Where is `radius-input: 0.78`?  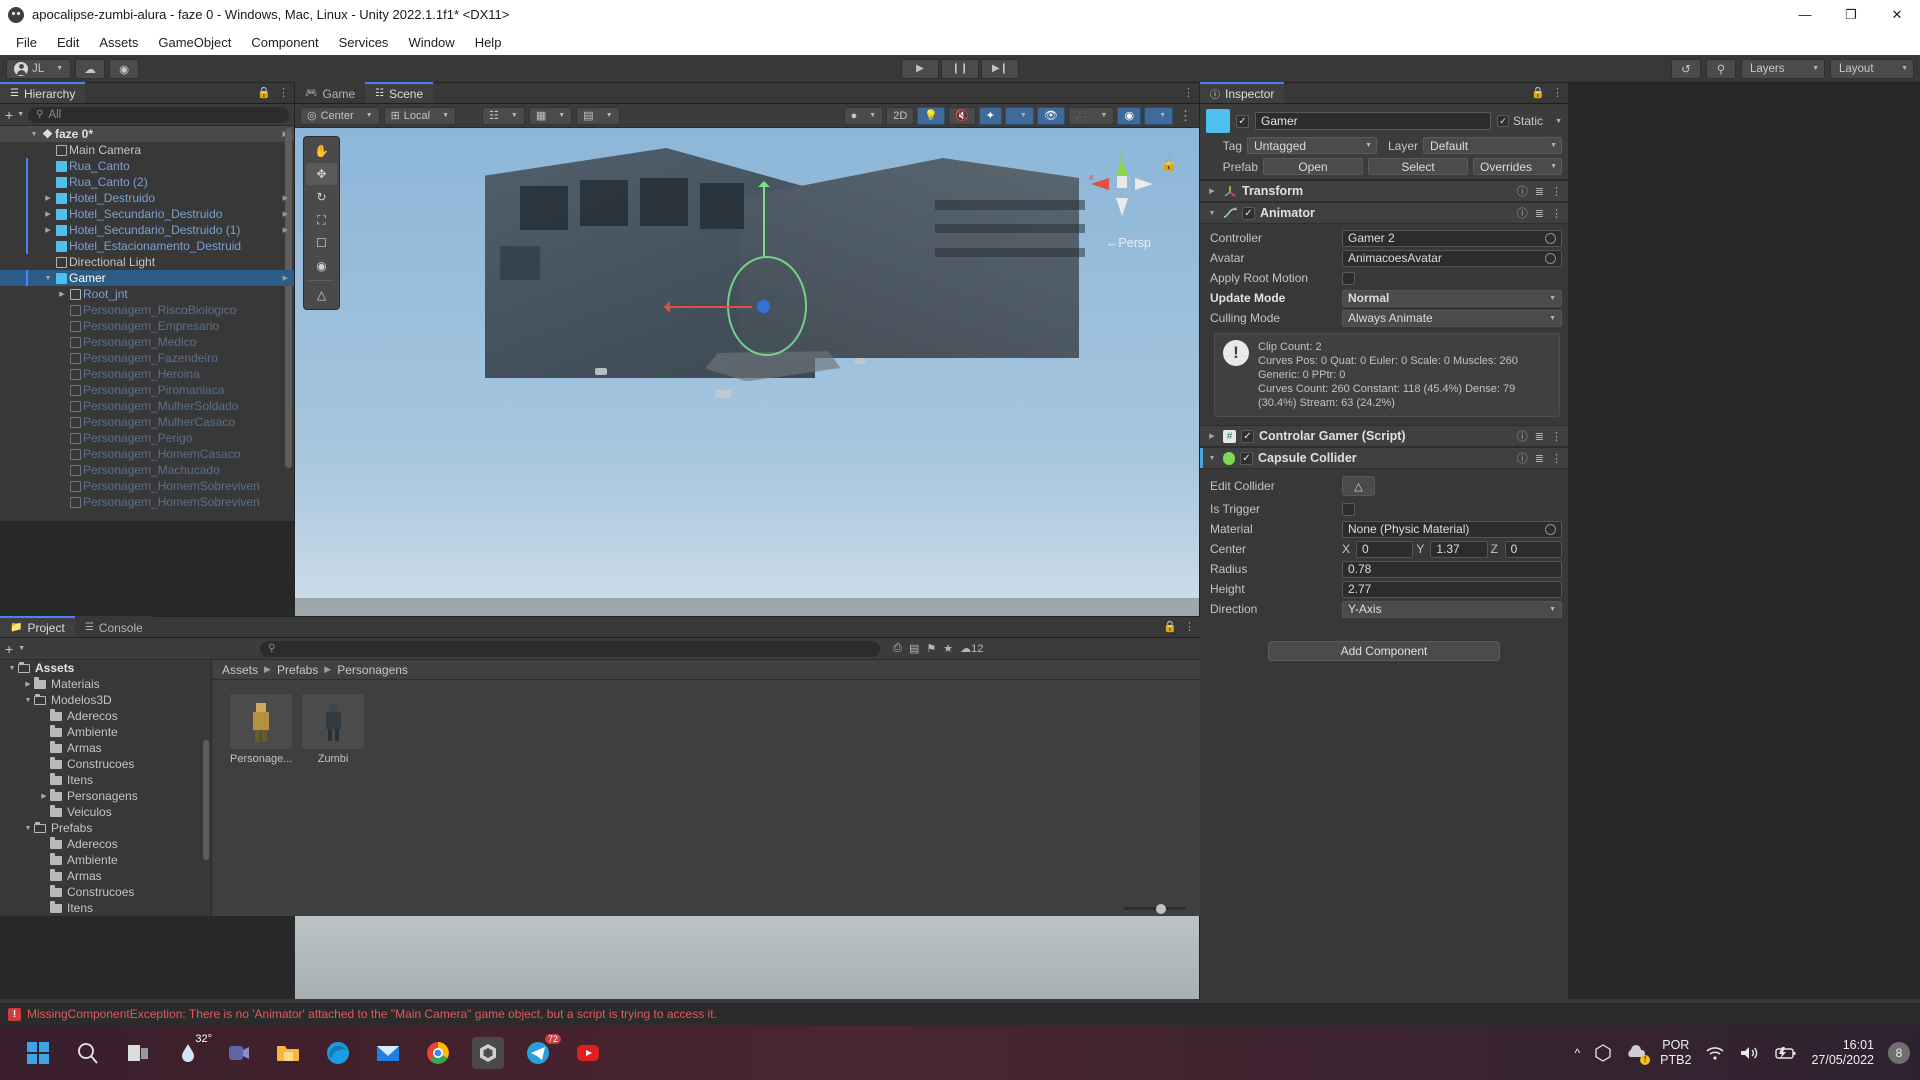 radius-input: 0.78 is located at coordinates (1452, 569).